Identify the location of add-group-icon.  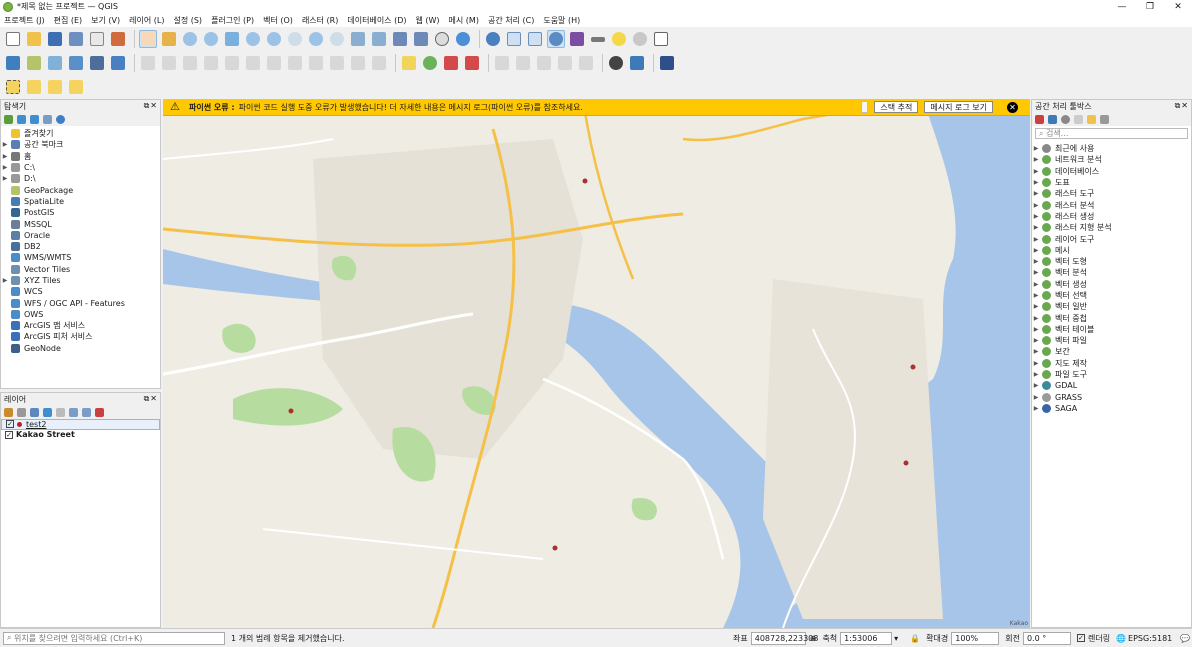
(21, 412).